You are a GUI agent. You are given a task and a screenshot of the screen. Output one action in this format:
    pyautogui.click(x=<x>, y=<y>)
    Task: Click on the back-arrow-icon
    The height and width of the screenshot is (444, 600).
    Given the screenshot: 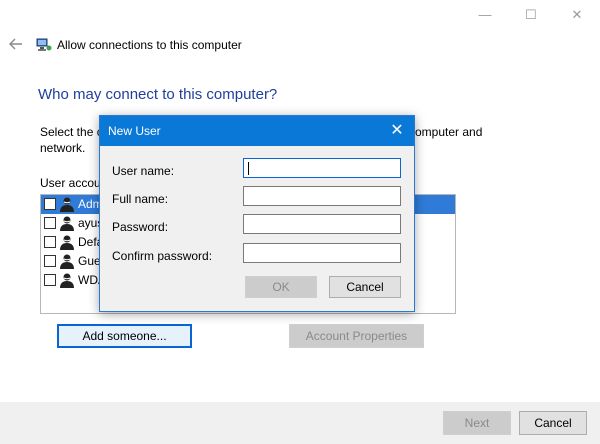 What is the action you would take?
    pyautogui.click(x=16, y=44)
    